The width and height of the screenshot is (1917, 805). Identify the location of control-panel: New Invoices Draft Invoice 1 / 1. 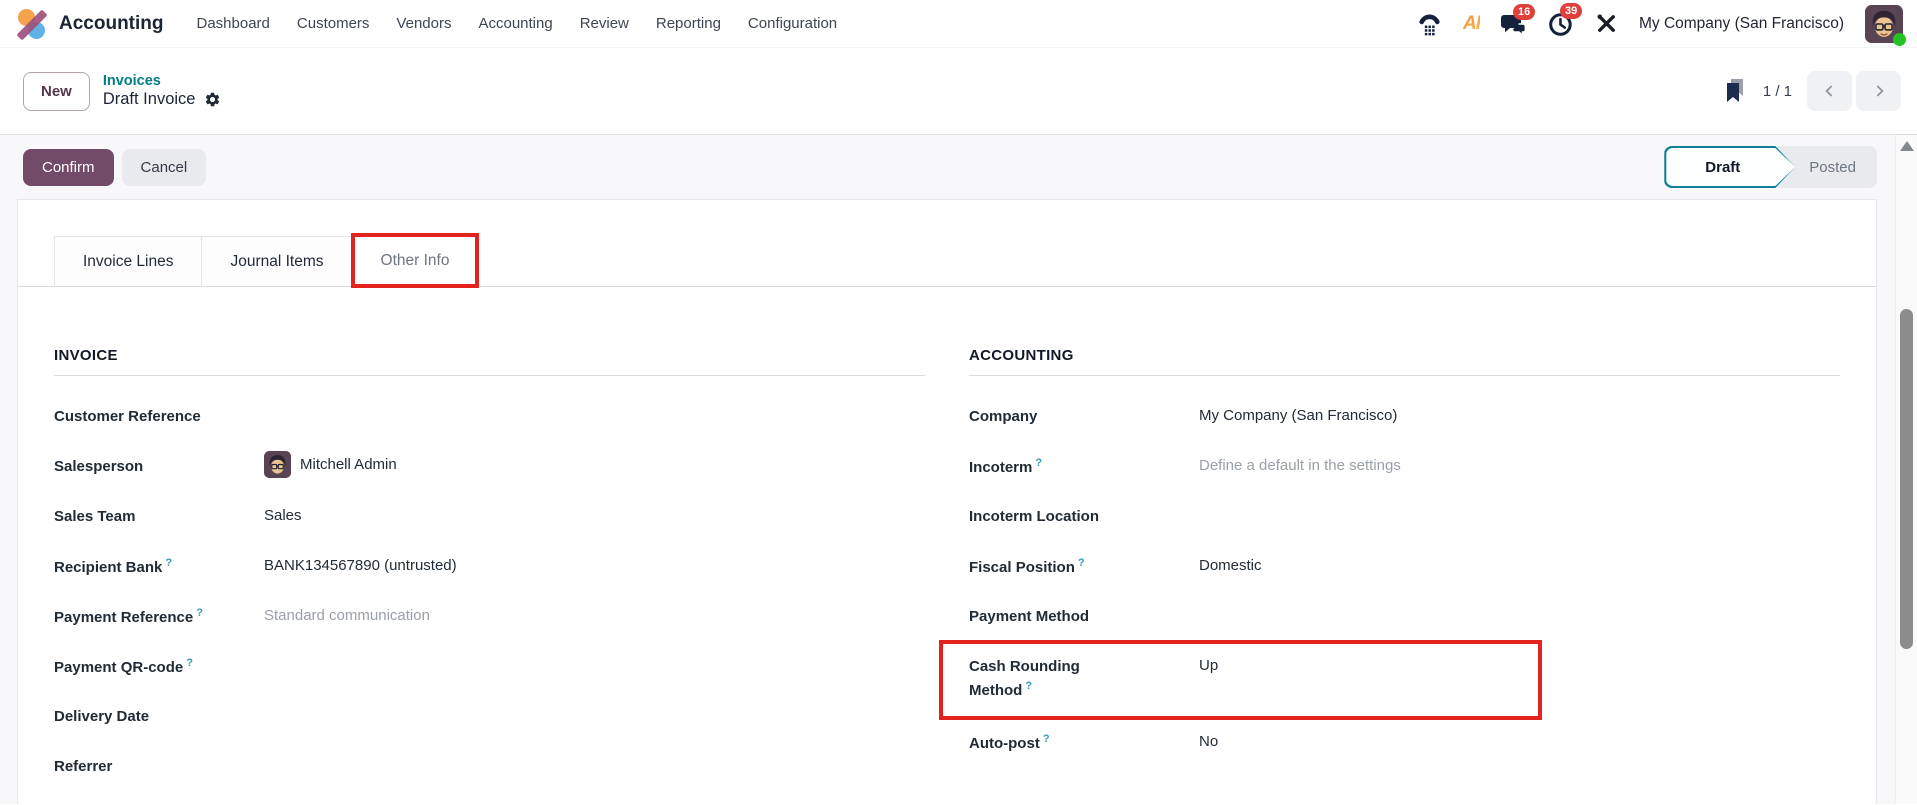
(958, 91).